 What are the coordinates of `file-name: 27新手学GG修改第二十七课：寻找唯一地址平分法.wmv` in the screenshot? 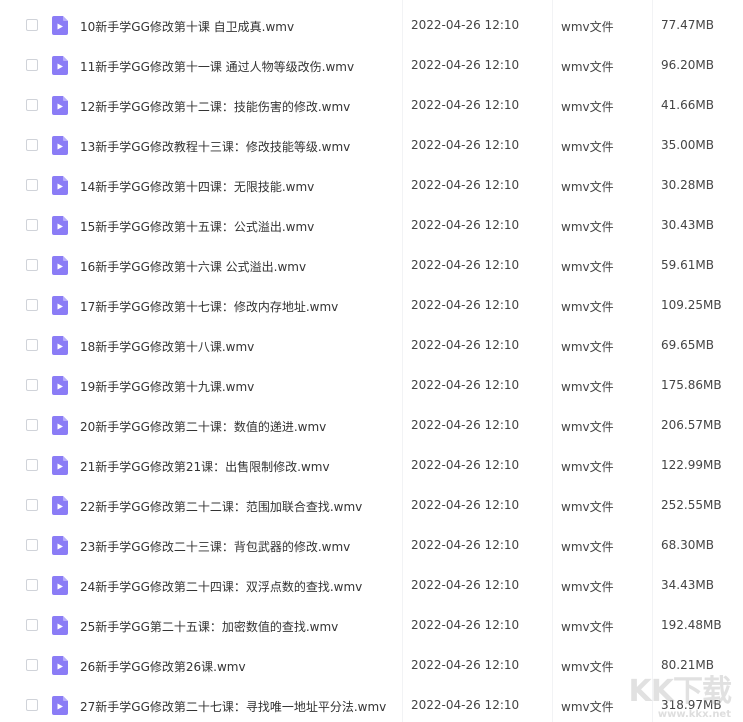 It's located at (239, 706).